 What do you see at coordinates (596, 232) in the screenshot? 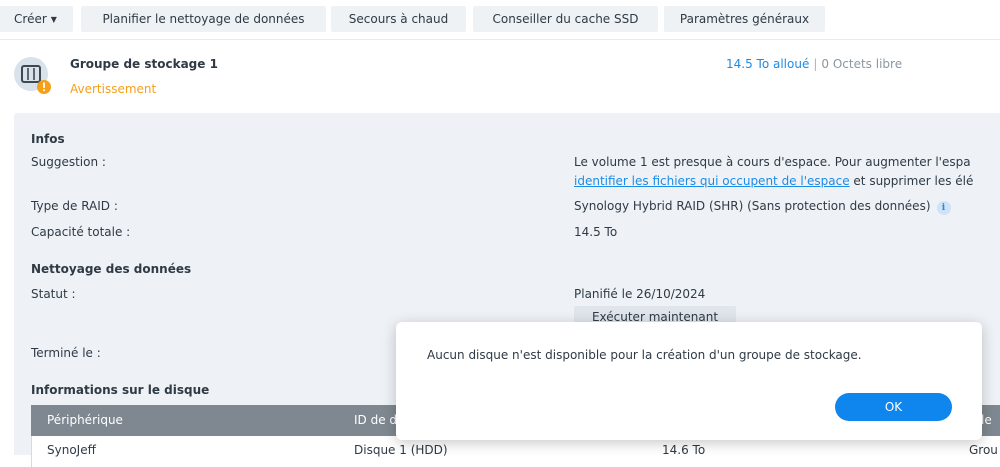
I see `total-capacity-value: 14.5 To` at bounding box center [596, 232].